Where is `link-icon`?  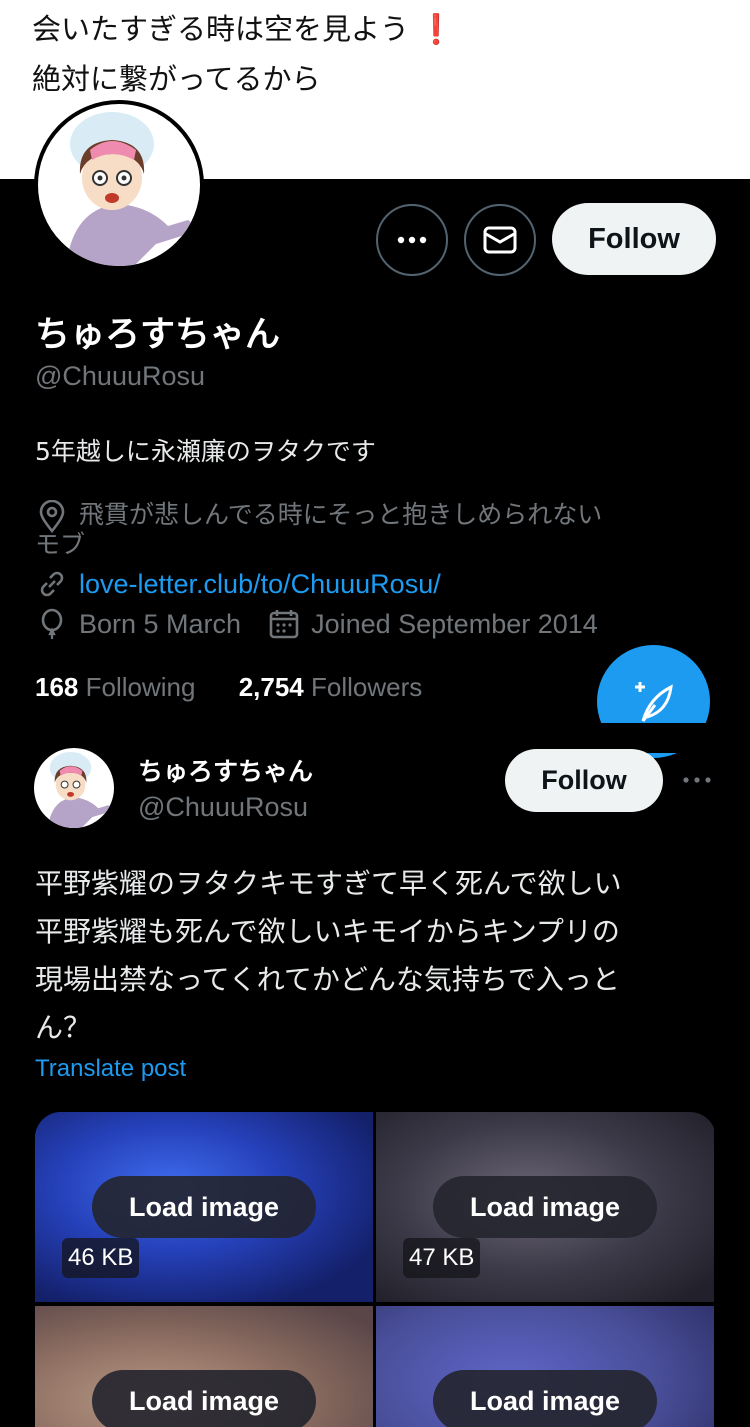 link-icon is located at coordinates (52, 584).